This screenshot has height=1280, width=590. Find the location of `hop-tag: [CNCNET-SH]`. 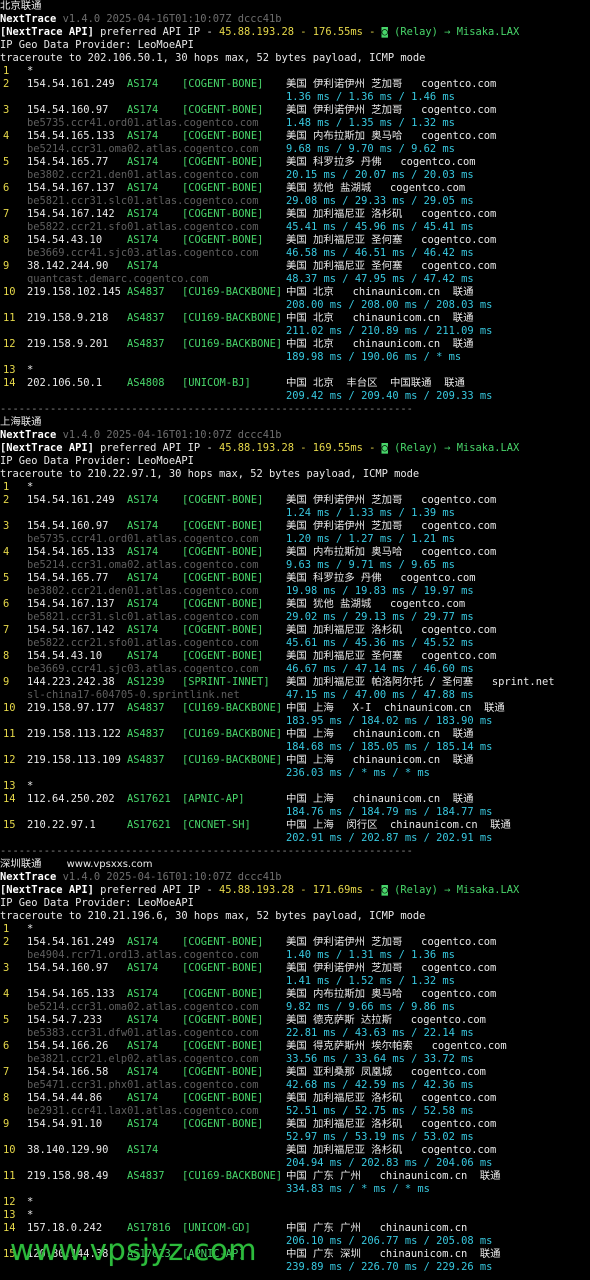

hop-tag: [CNCNET-SH] is located at coordinates (216, 825).